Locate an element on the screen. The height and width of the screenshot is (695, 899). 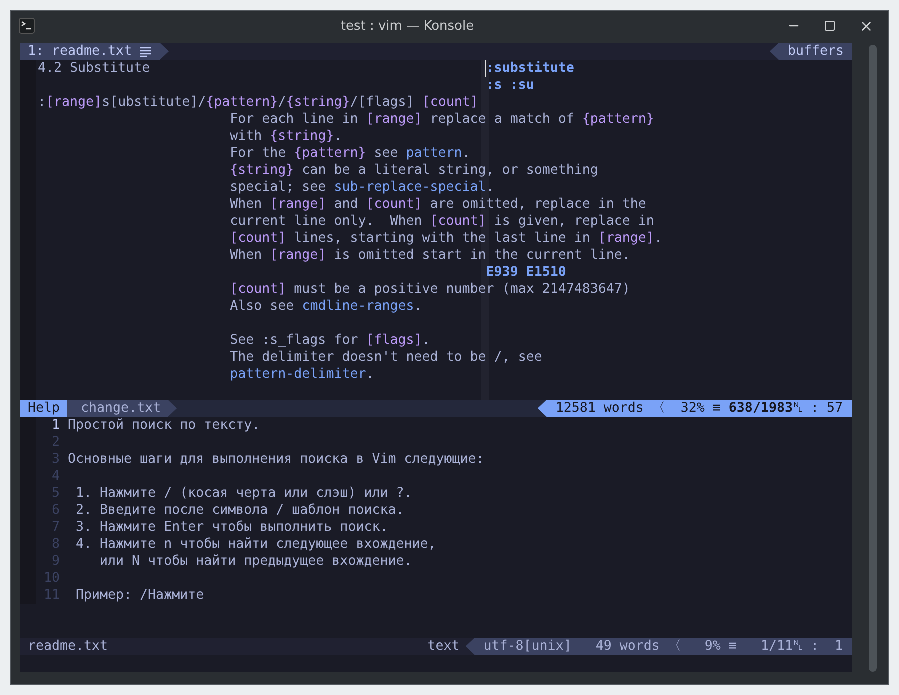
buffer-tab: 1: readme.txt is located at coordinates (95, 51).